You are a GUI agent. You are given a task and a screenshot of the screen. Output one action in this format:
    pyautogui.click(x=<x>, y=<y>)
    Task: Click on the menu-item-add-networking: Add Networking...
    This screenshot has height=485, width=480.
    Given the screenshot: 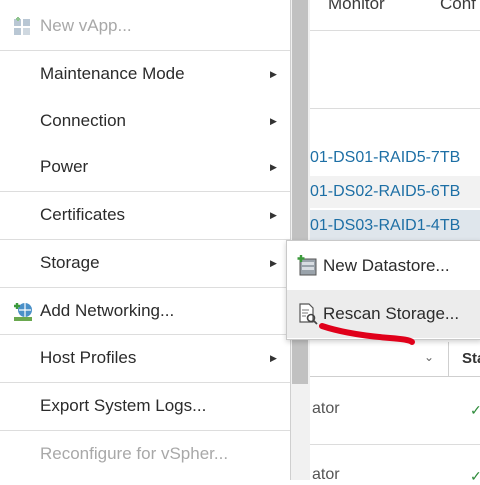 What is the action you would take?
    pyautogui.click(x=145, y=311)
    